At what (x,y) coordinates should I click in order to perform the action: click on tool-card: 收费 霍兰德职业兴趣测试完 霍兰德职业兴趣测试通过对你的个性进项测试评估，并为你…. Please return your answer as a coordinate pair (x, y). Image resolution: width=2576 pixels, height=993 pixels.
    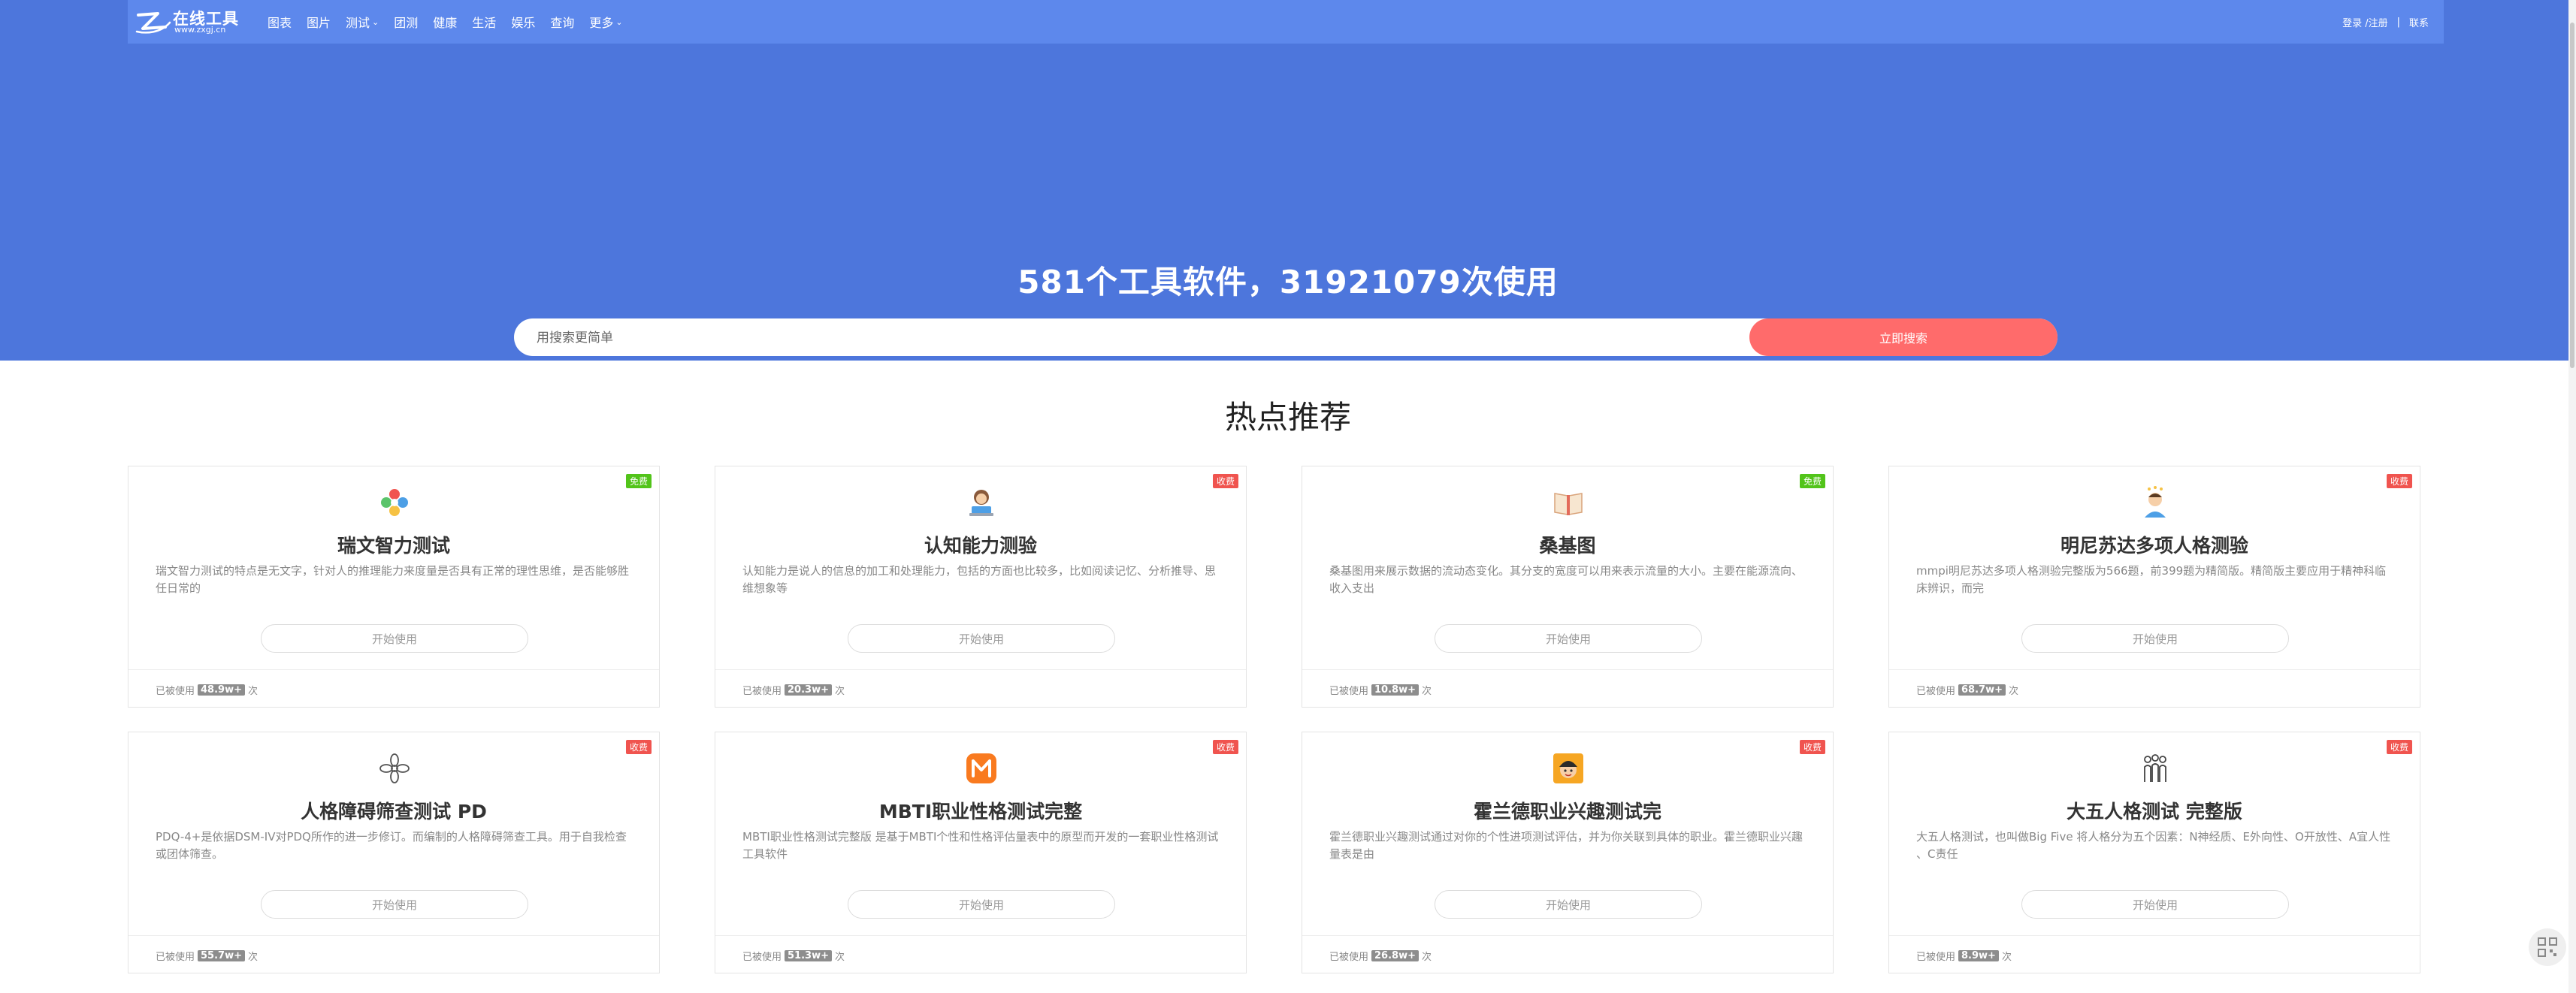
    Looking at the image, I should click on (1568, 852).